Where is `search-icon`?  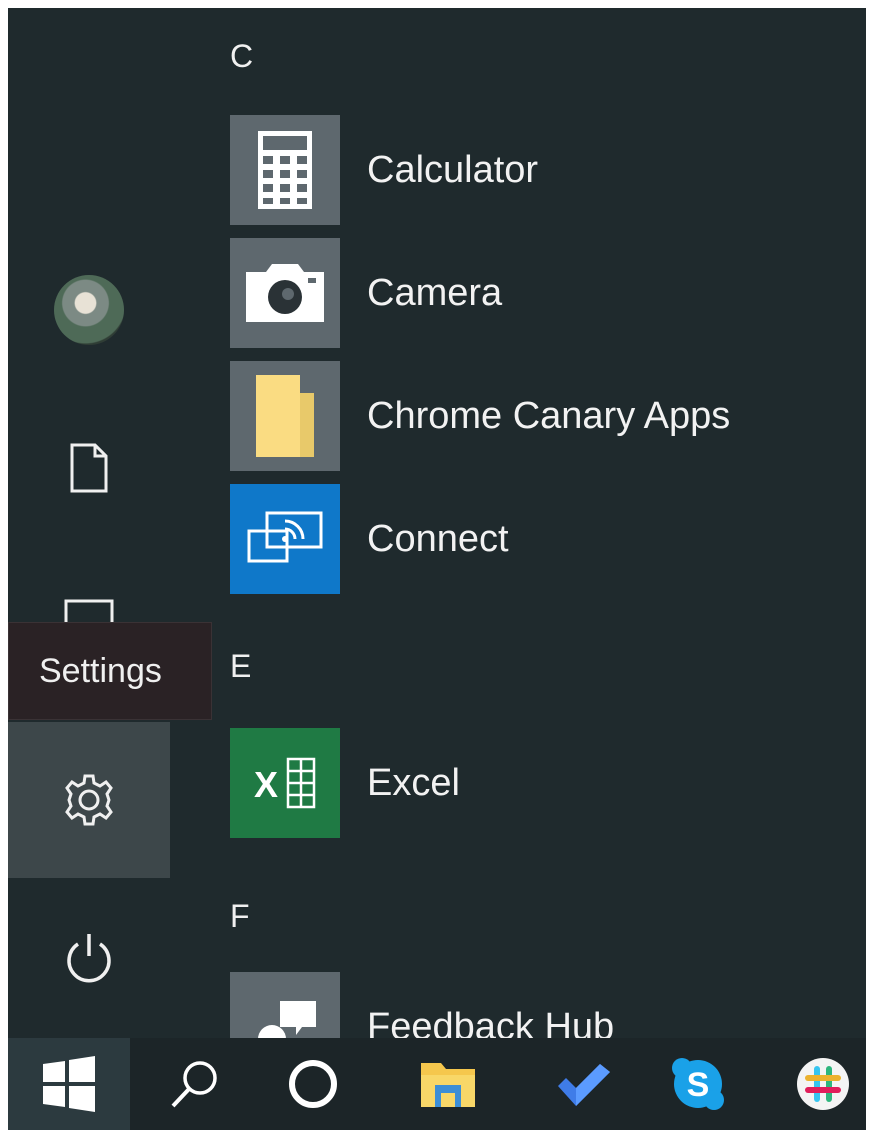
search-icon is located at coordinates (194, 1084).